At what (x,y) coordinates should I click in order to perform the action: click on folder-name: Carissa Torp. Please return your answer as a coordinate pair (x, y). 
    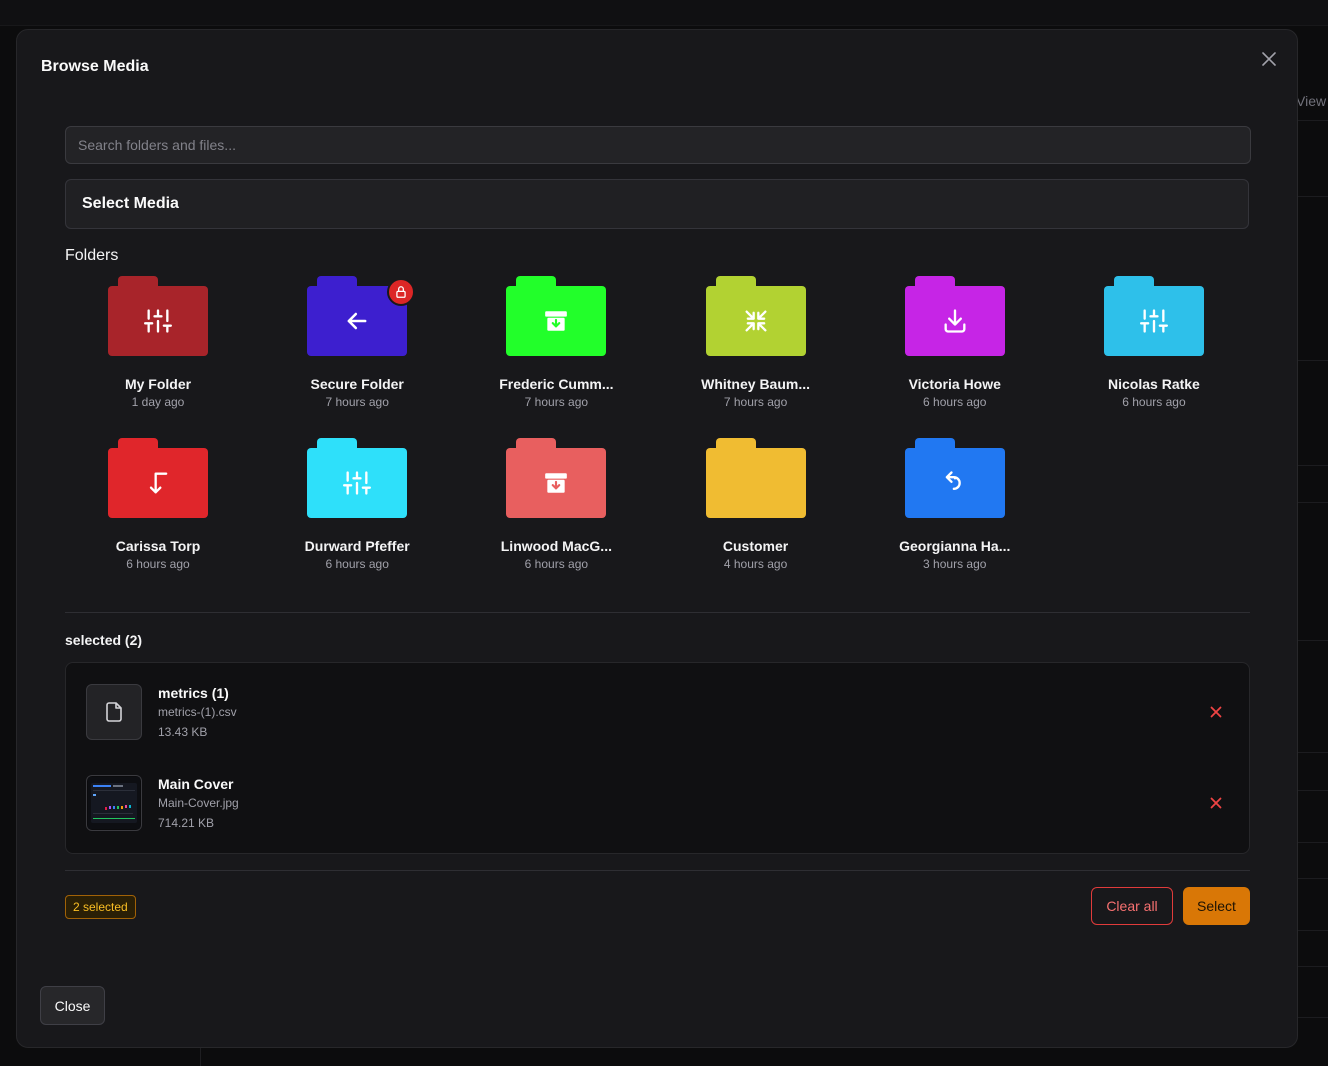
    Looking at the image, I should click on (158, 546).